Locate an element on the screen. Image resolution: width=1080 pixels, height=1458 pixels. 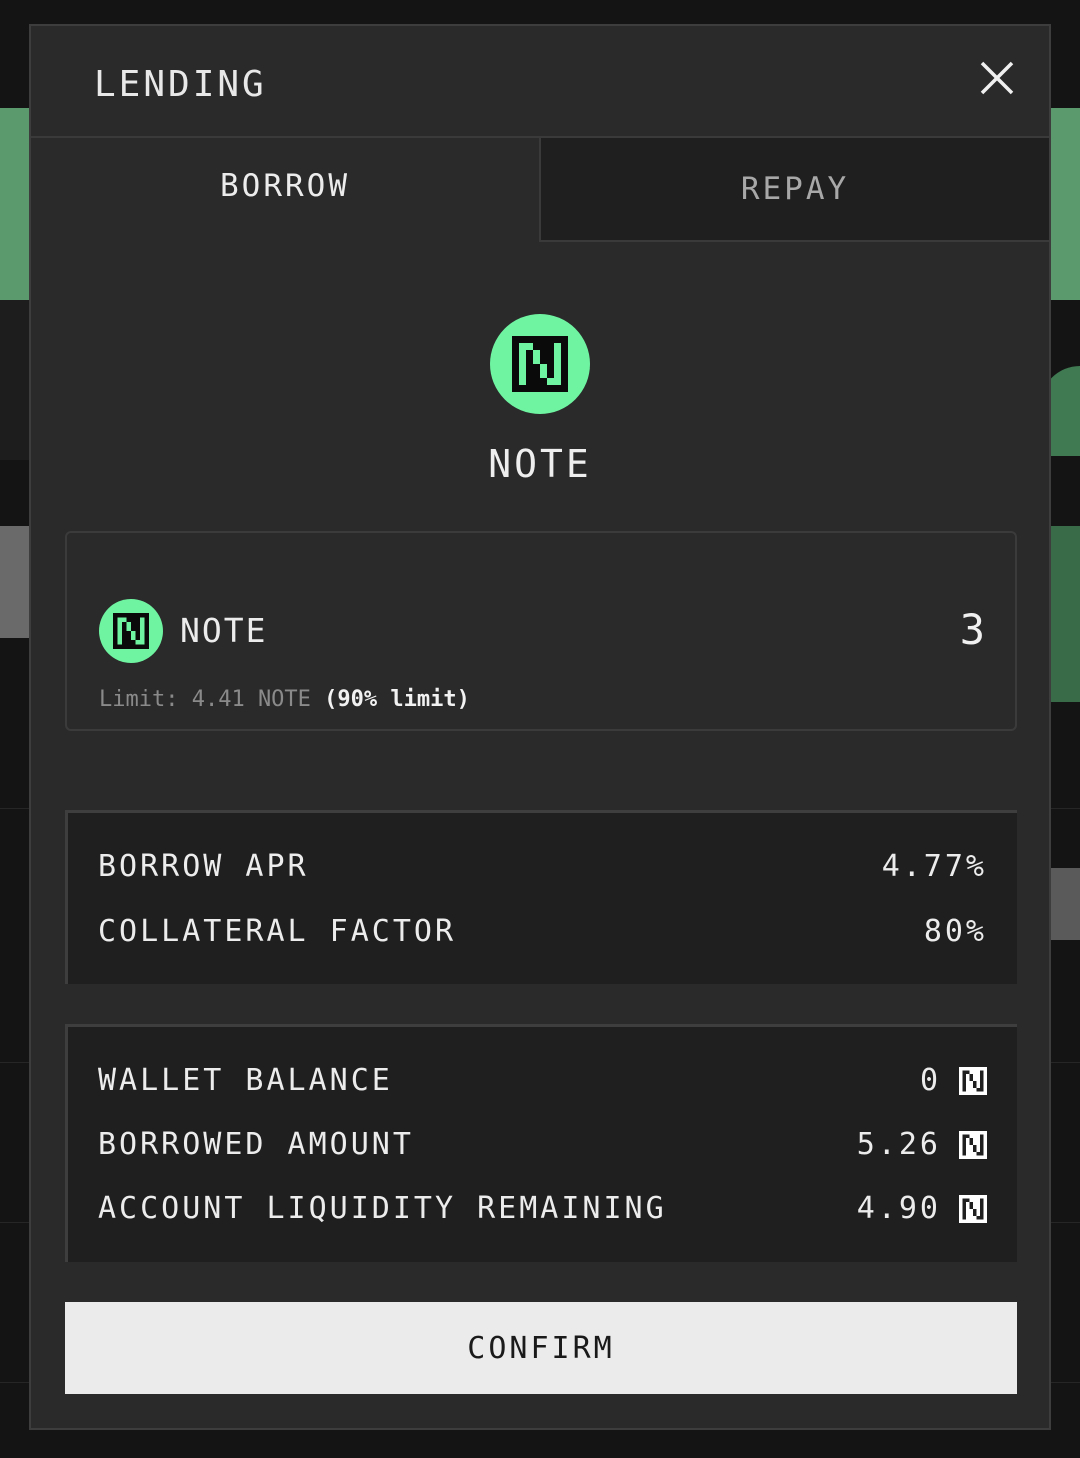
close-icon is located at coordinates (997, 78).